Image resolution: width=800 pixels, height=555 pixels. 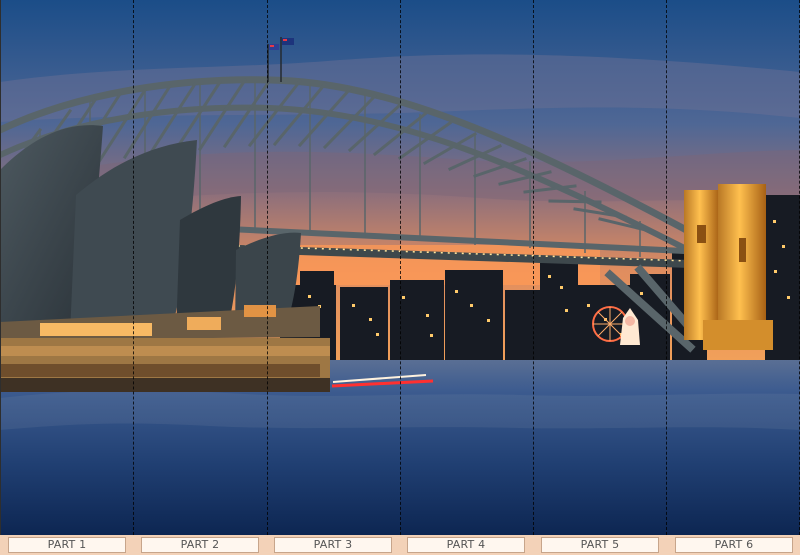 What do you see at coordinates (466, 545) in the screenshot?
I see `part-4-label: PART 4` at bounding box center [466, 545].